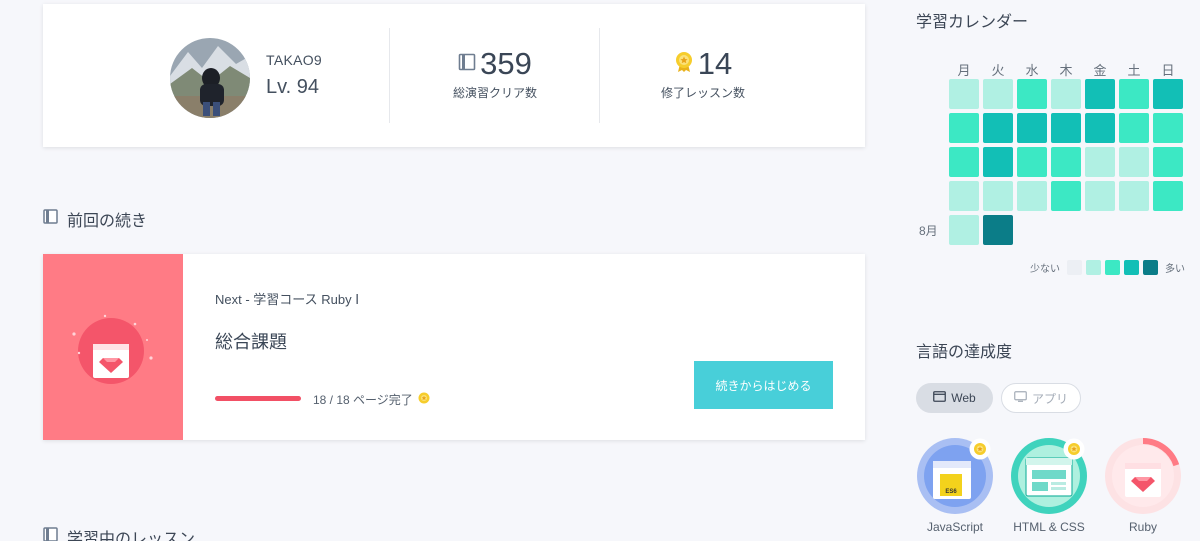 This screenshot has height=541, width=1200. I want to click on browser-icon, so click(940, 398).